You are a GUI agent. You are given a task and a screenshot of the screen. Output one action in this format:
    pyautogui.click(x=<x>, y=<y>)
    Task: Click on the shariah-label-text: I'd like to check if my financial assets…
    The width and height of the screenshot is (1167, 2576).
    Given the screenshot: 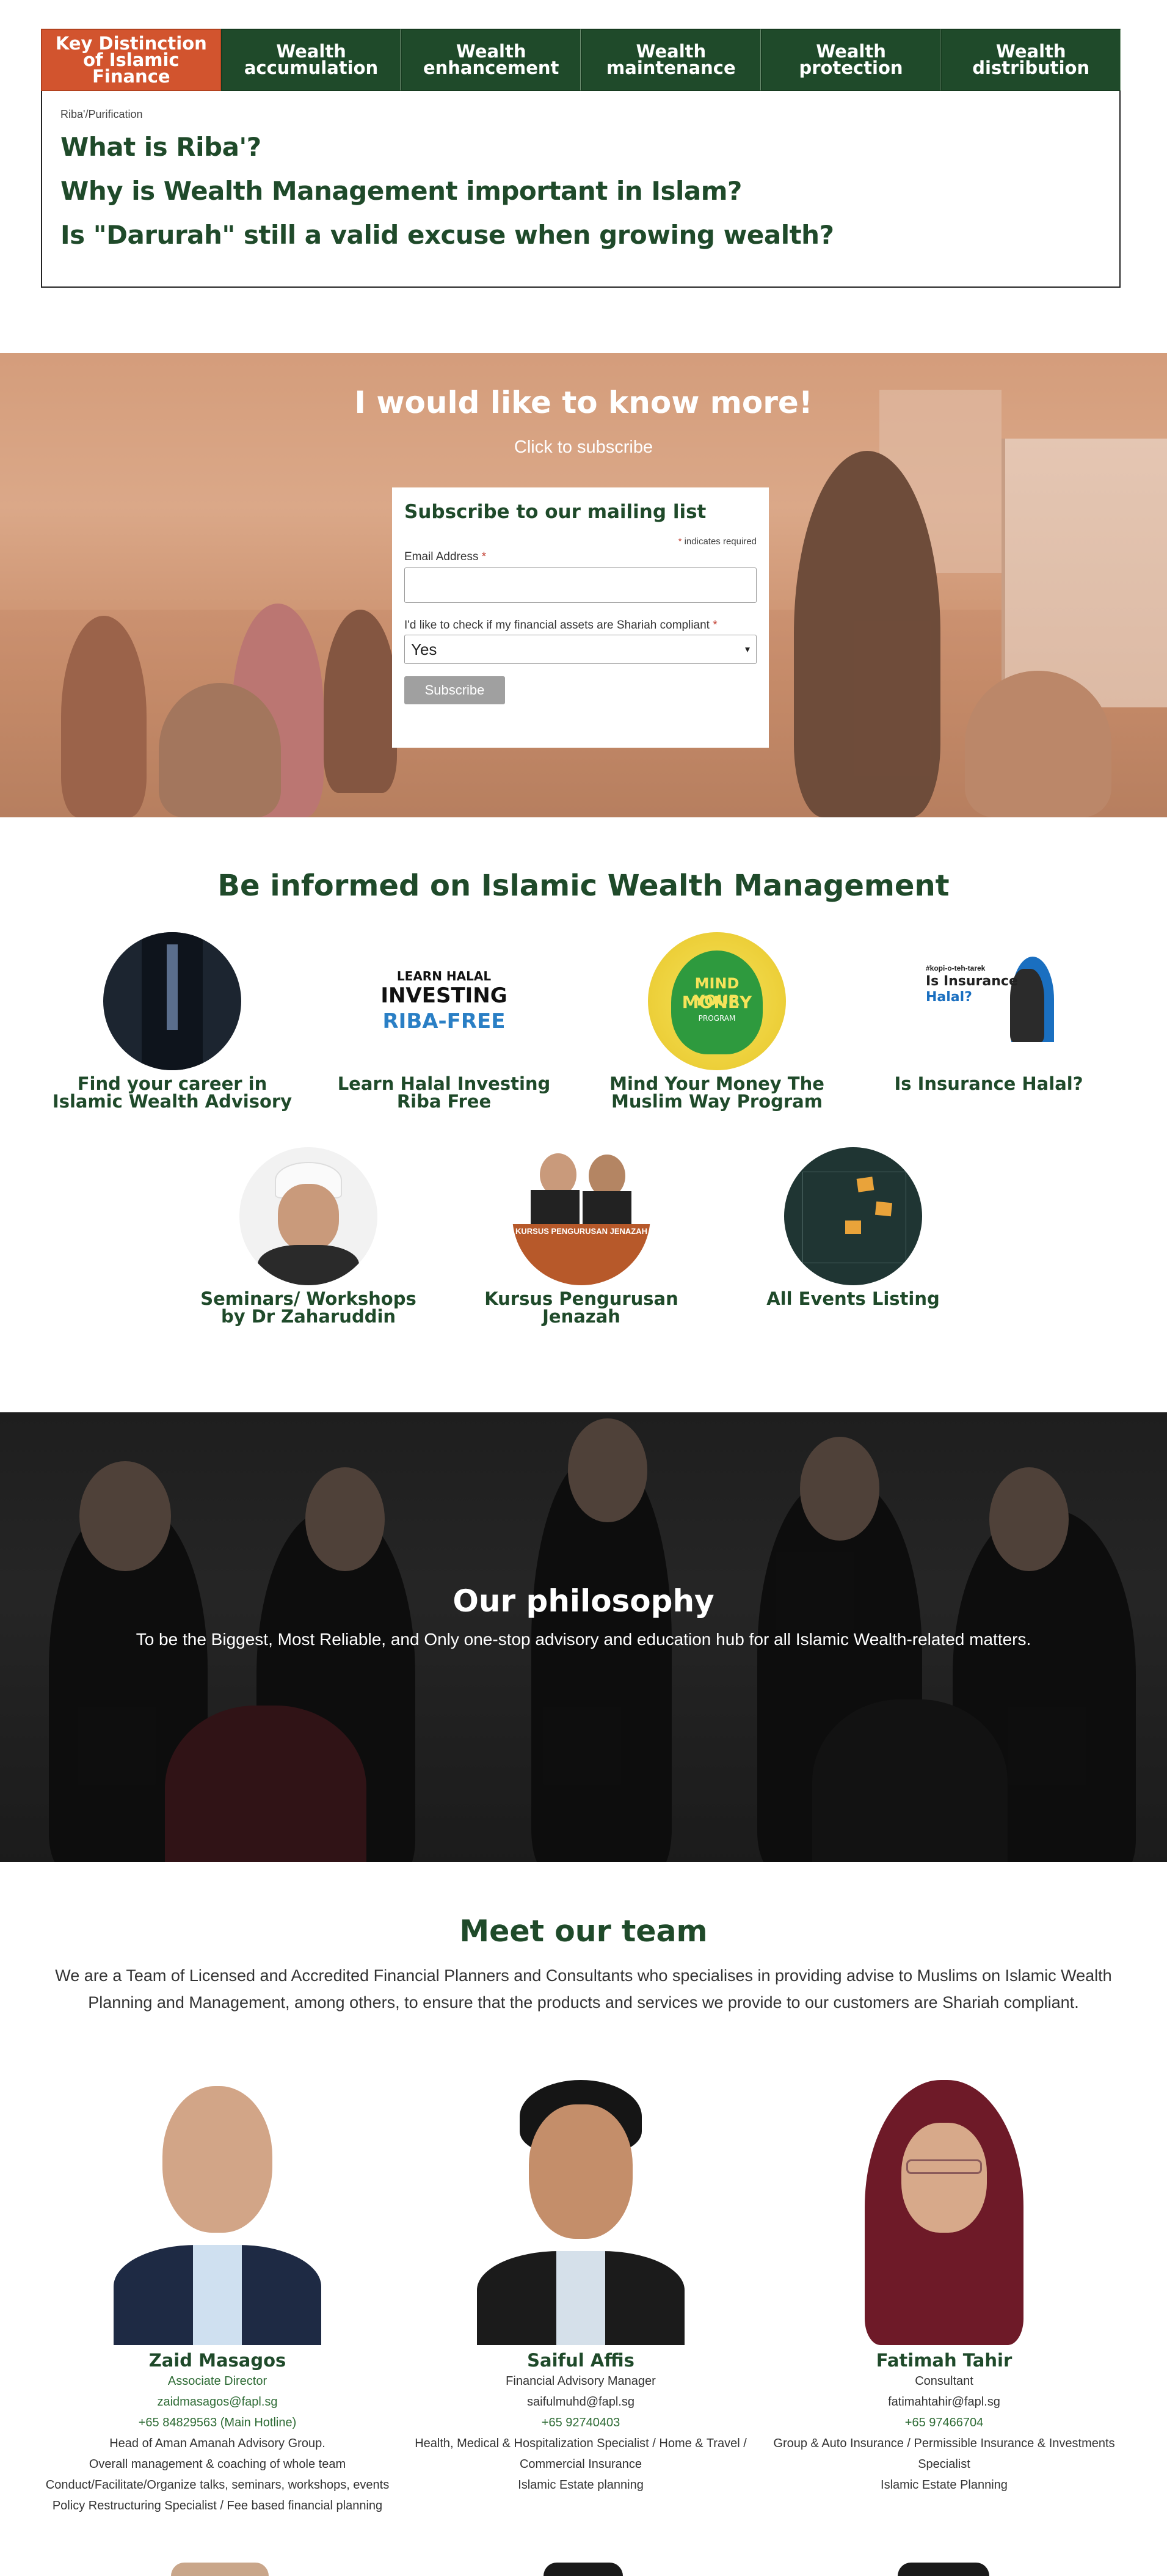 What is the action you would take?
    pyautogui.click(x=557, y=625)
    